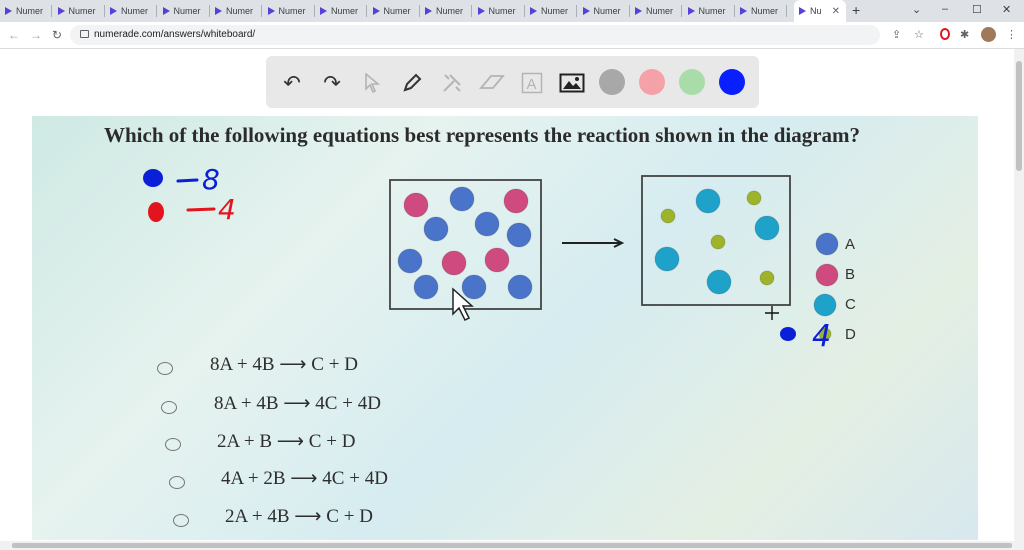  What do you see at coordinates (850, 334) in the screenshot?
I see `legend-label-d: D` at bounding box center [850, 334].